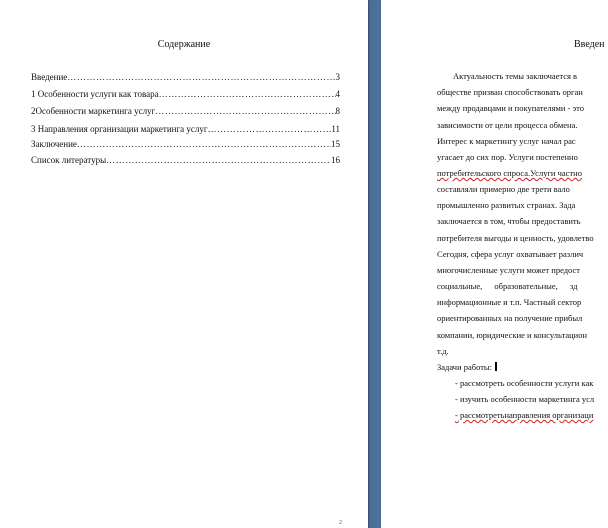 The image size is (608, 528). I want to click on paragraph-line: обществе призван способствовать орган, so click(510, 92).